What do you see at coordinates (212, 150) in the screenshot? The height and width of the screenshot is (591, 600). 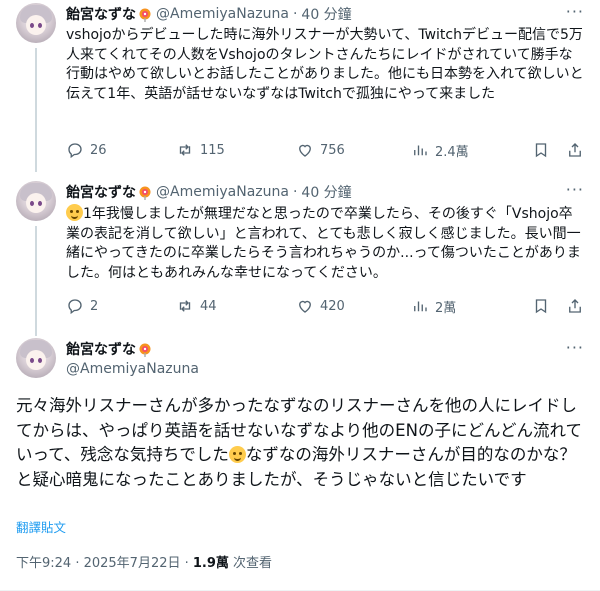 I see `repost-count: 115` at bounding box center [212, 150].